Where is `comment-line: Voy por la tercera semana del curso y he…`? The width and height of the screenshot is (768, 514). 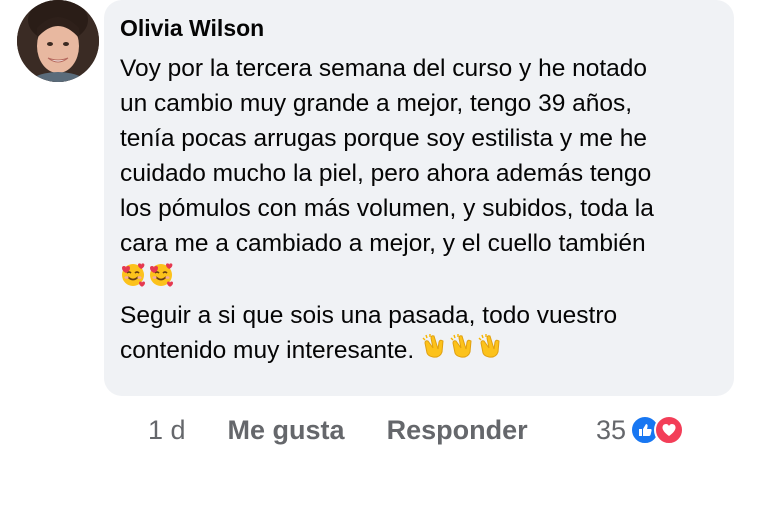 comment-line: Voy por la tercera semana del curso y he… is located at coordinates (384, 68).